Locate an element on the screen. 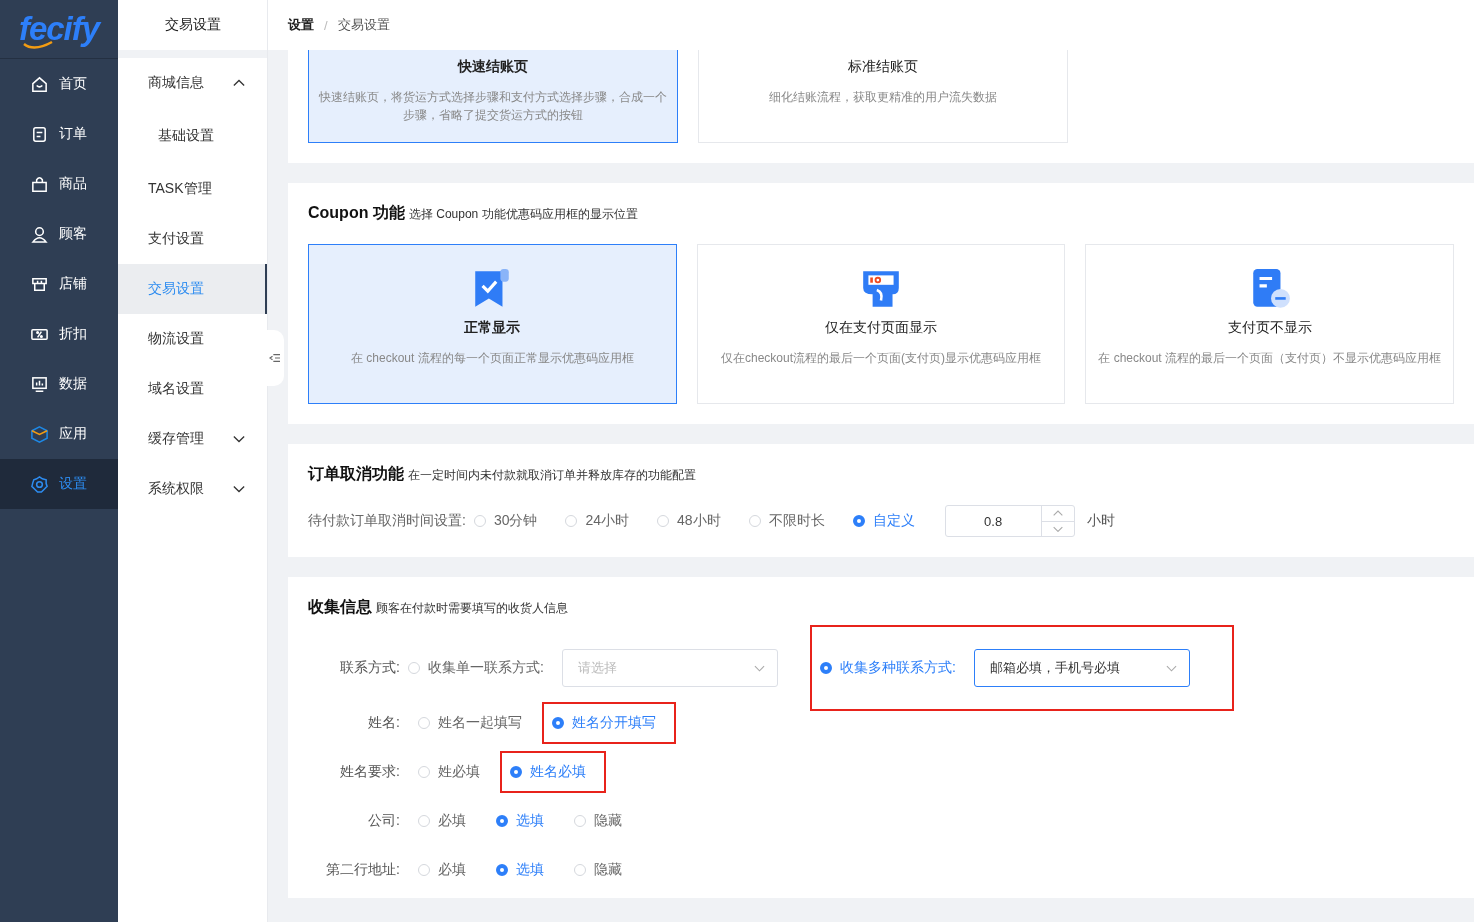 This screenshot has height=922, width=1474. section-title: 订单取消功能 is located at coordinates (356, 474).